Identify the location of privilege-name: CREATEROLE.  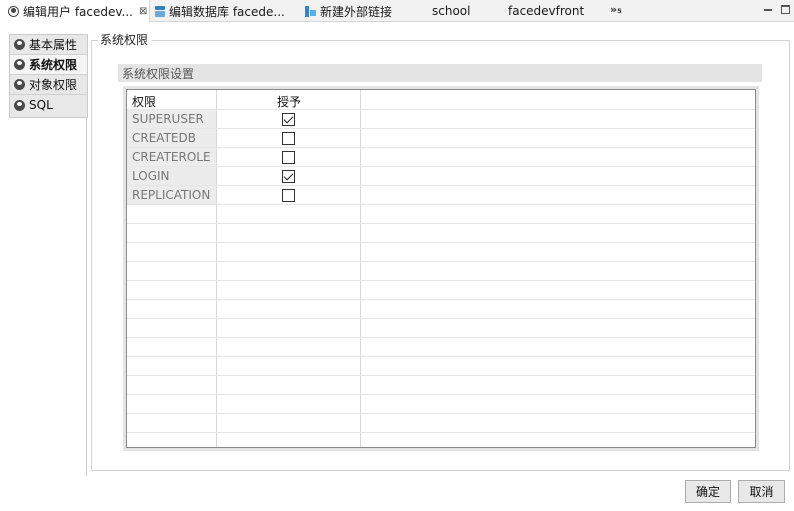
(171, 157).